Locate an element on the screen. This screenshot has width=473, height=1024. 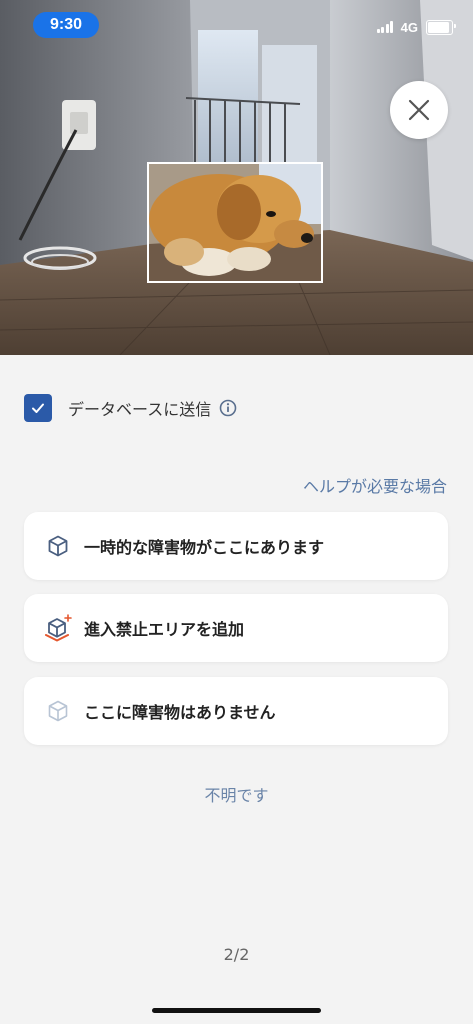
help-link: ヘルプが必要な場合 is located at coordinates (375, 485).